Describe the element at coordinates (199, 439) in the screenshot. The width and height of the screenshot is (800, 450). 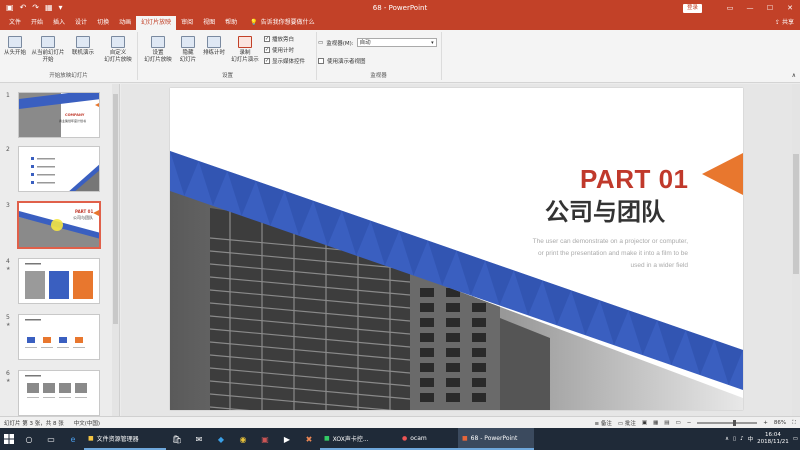
I see `mail-icon: ✉` at that location.